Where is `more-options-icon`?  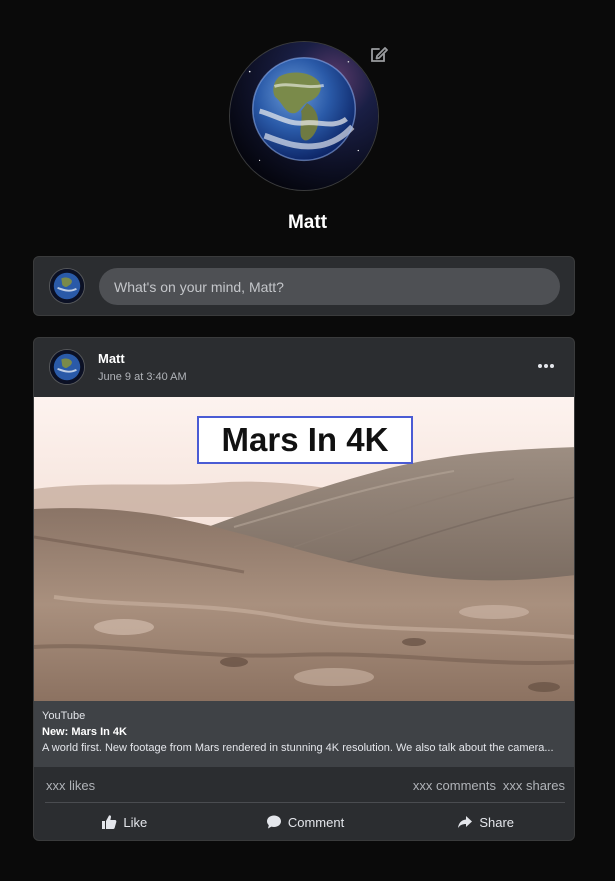
more-options-icon is located at coordinates (546, 366).